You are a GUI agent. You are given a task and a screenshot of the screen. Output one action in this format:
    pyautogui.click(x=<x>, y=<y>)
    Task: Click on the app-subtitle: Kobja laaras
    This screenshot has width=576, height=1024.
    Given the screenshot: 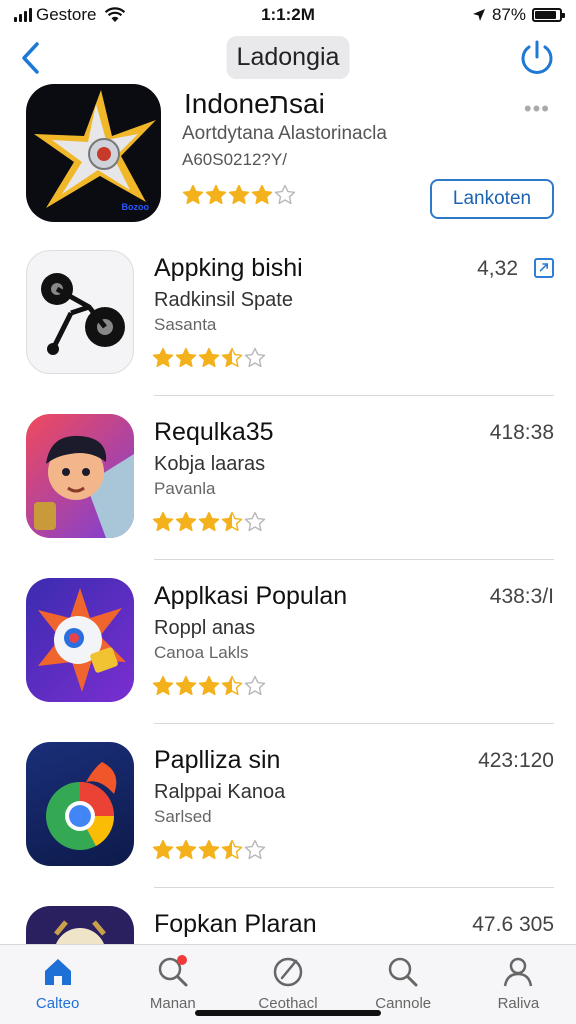 What is the action you would take?
    pyautogui.click(x=210, y=464)
    